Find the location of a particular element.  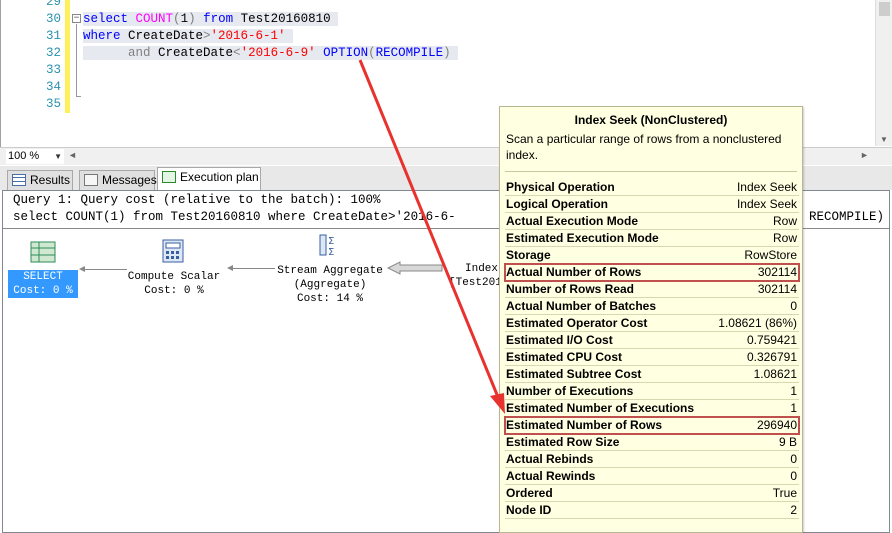

code-token: '2016-6-9' is located at coordinates (278, 53).